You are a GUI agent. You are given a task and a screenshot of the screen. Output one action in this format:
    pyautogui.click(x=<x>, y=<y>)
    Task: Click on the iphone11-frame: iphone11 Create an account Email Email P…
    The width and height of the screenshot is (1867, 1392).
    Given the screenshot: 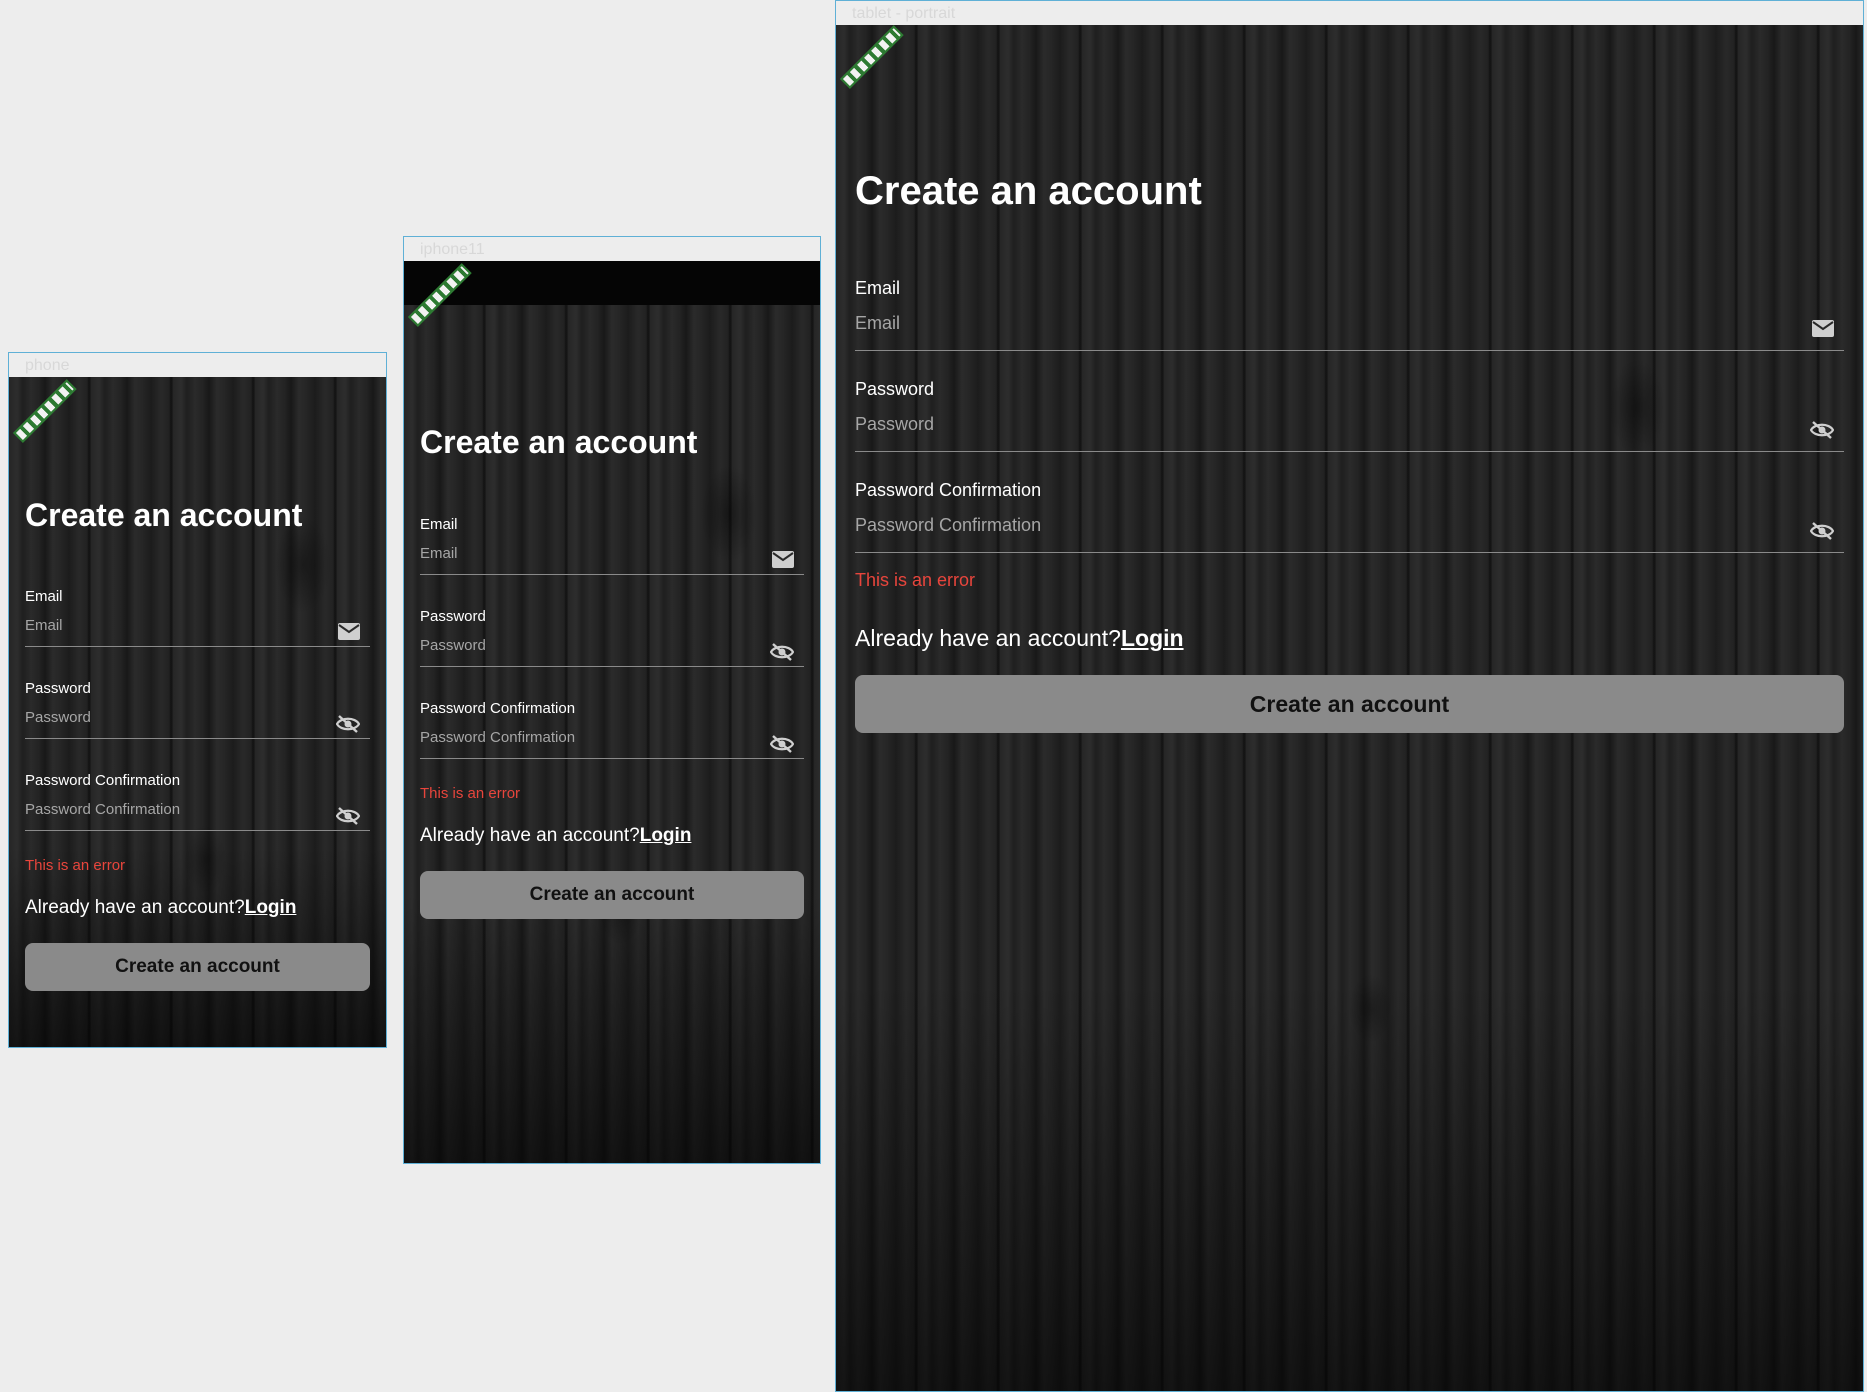 What is the action you would take?
    pyautogui.click(x=612, y=700)
    